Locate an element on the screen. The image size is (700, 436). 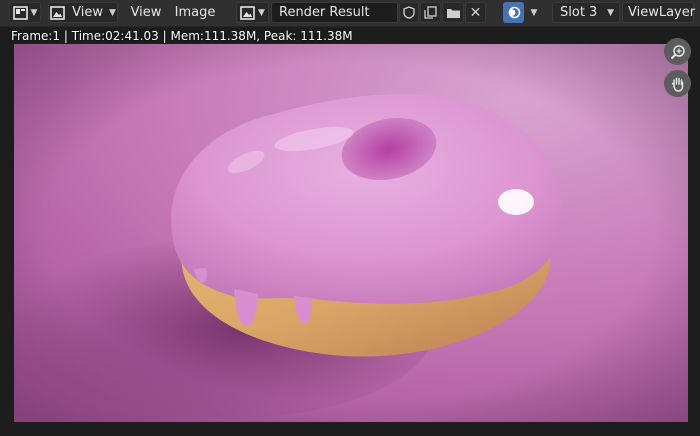
unlink-image-button: ✕ is located at coordinates (475, 12).